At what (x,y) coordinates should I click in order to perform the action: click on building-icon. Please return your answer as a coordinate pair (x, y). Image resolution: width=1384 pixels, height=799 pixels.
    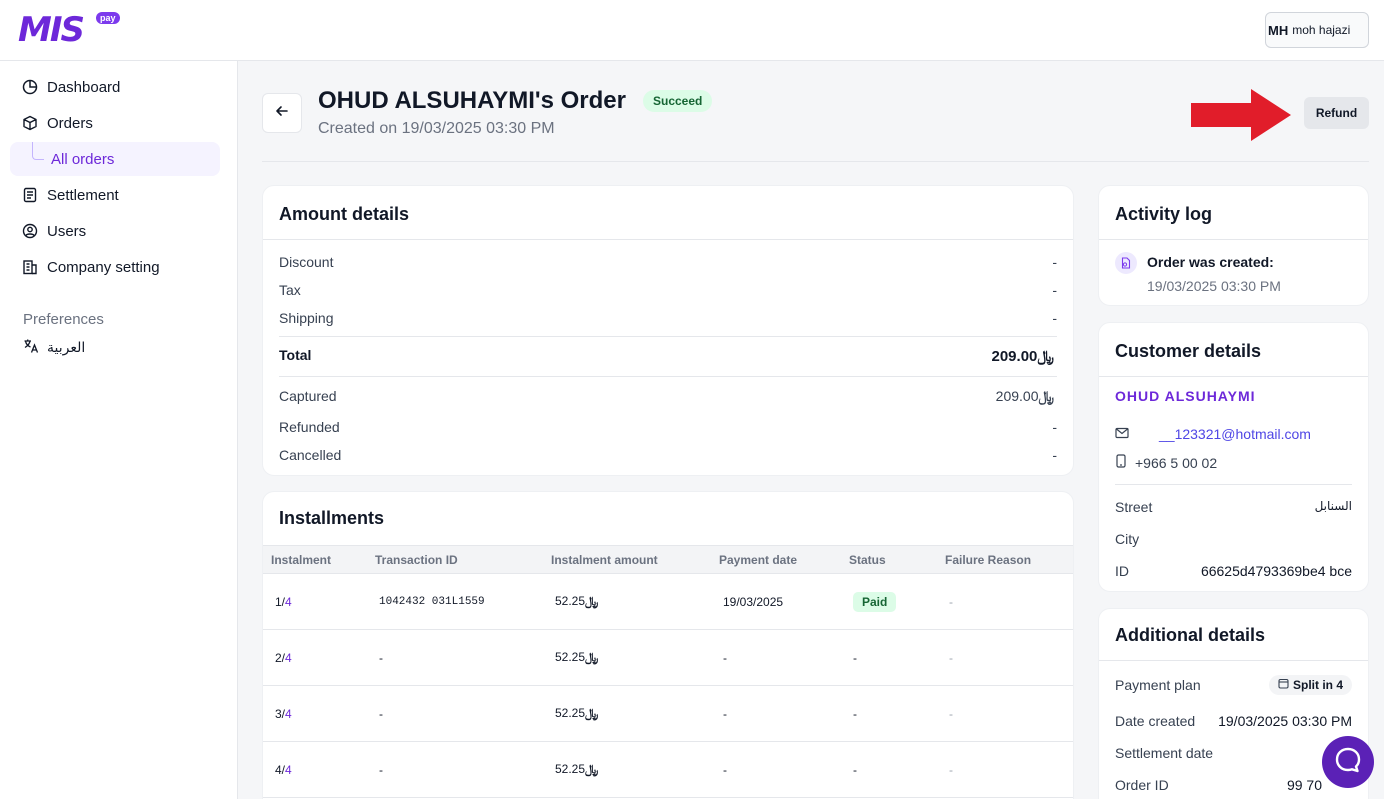
    Looking at the image, I should click on (30, 267).